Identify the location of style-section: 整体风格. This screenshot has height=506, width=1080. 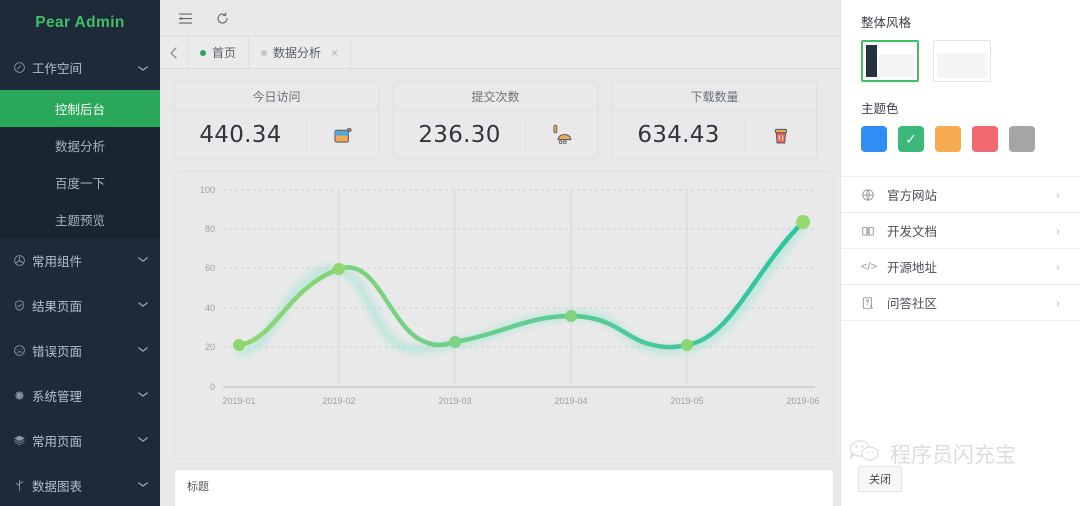
(960, 41).